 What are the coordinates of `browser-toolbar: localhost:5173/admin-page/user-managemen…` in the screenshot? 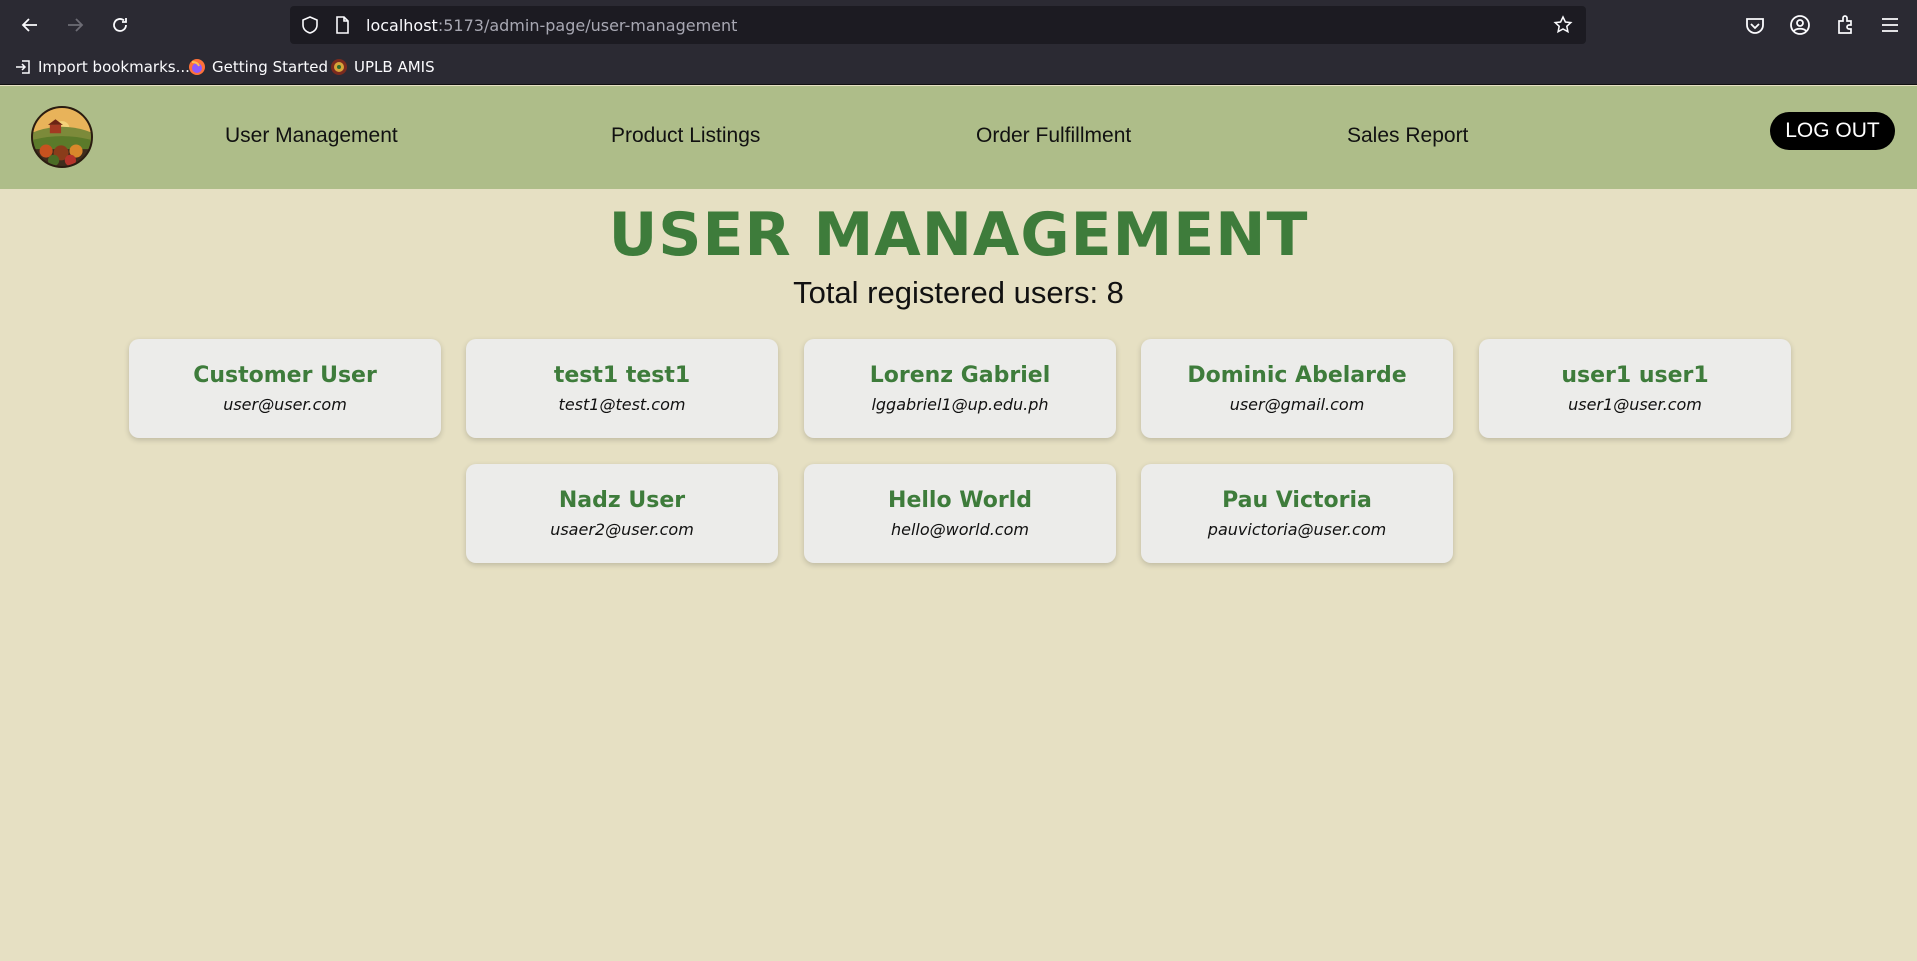 It's located at (958, 25).